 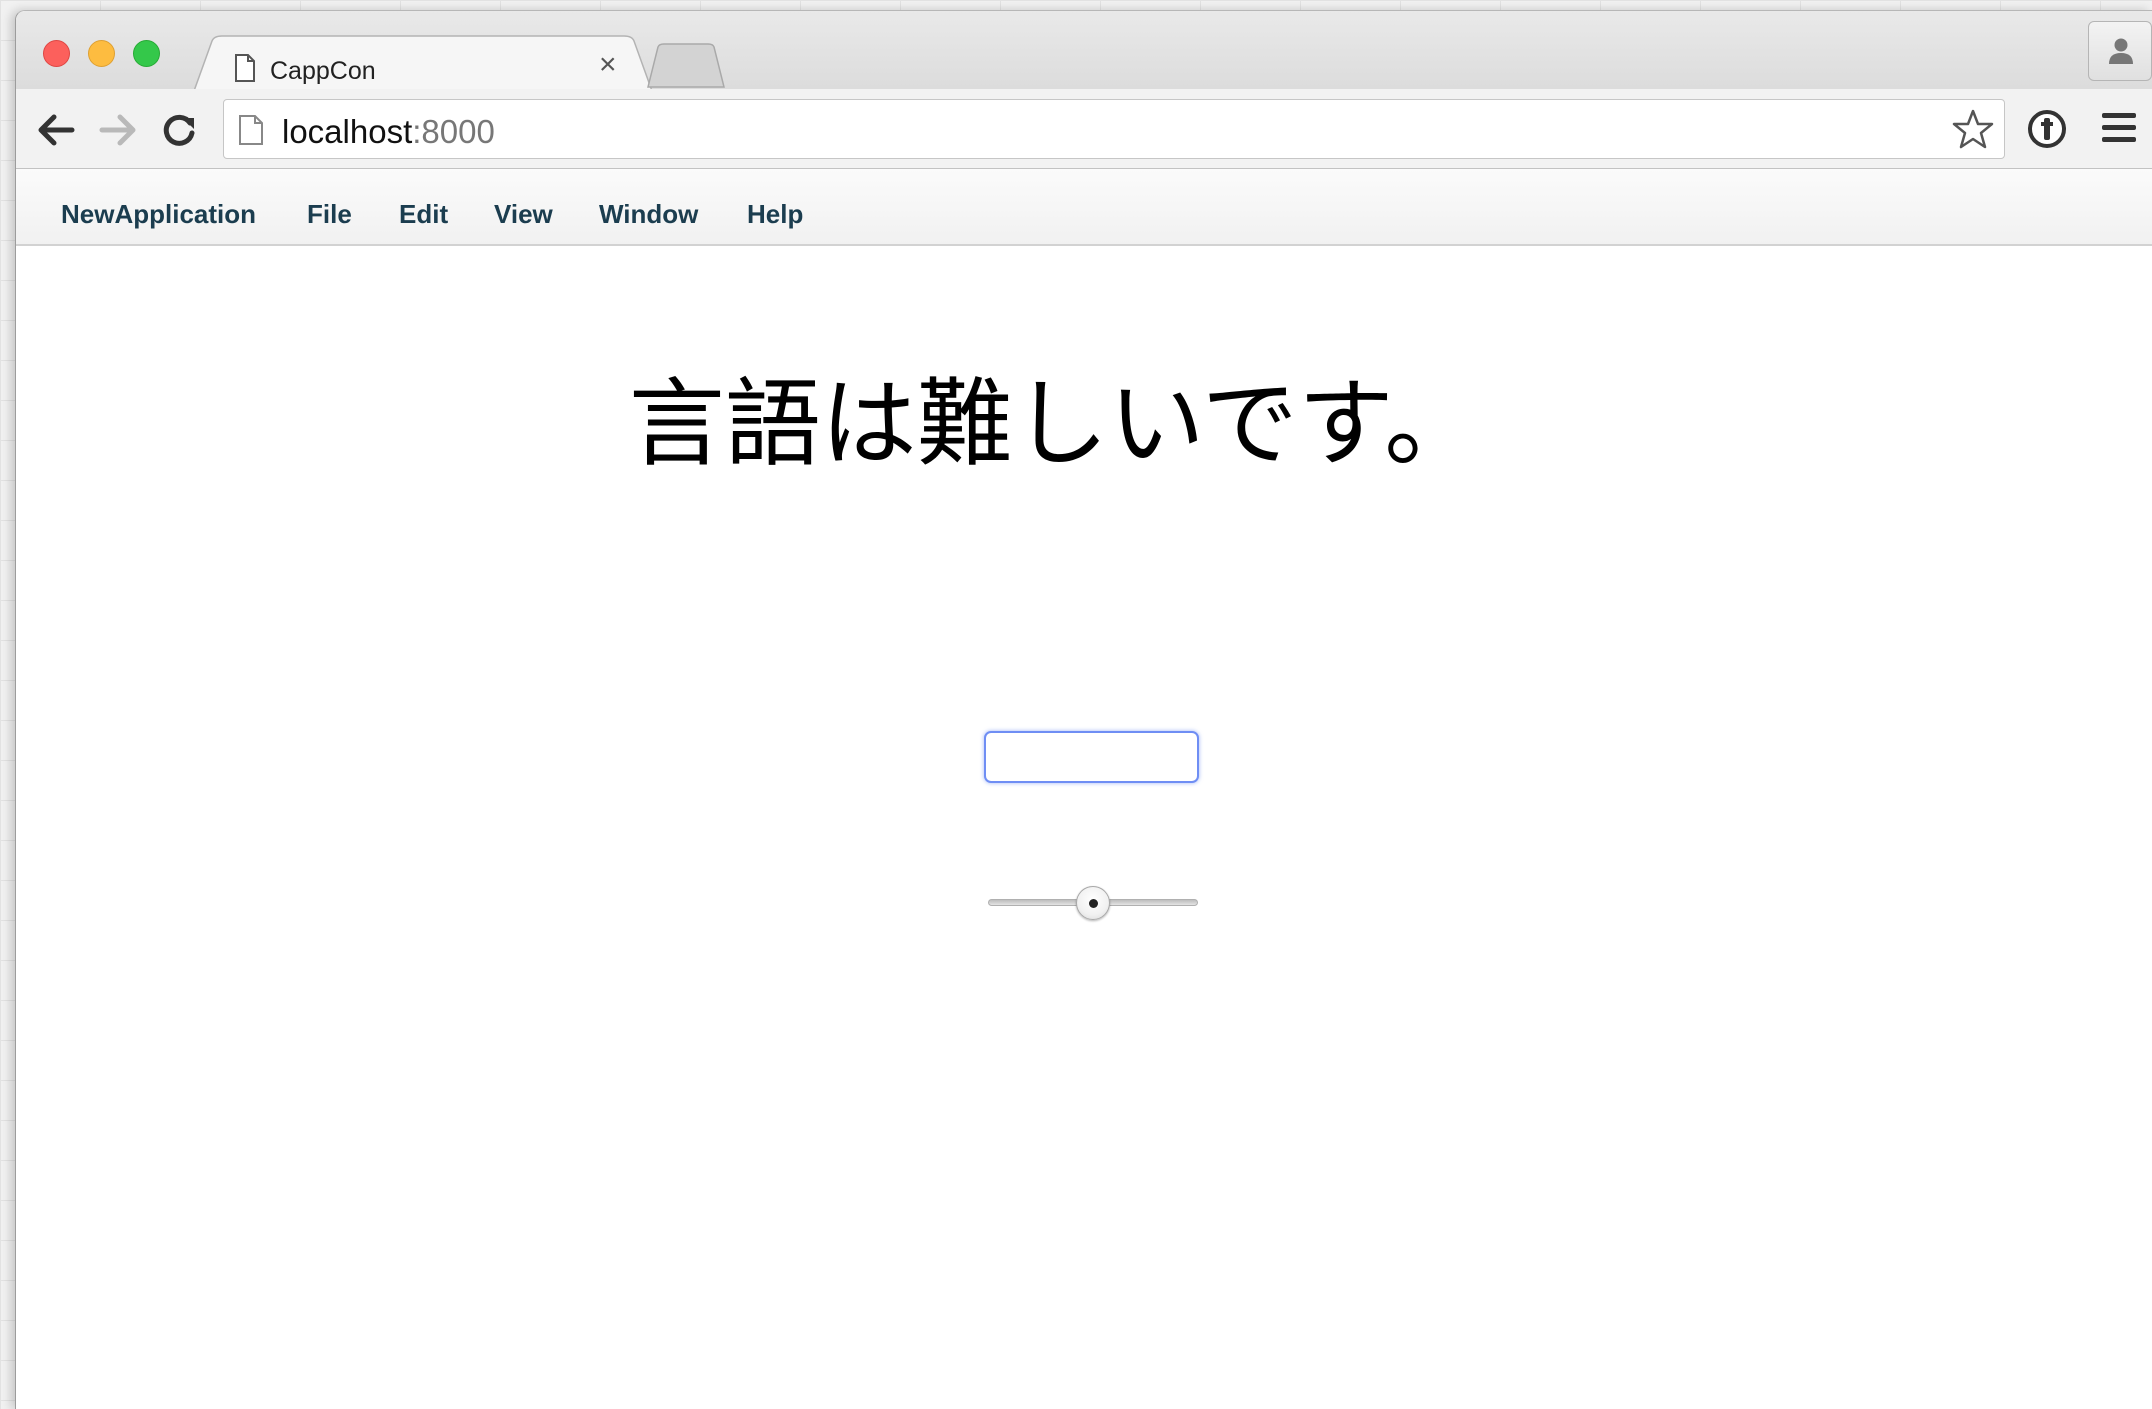 What do you see at coordinates (179, 131) in the screenshot?
I see `reload-icon` at bounding box center [179, 131].